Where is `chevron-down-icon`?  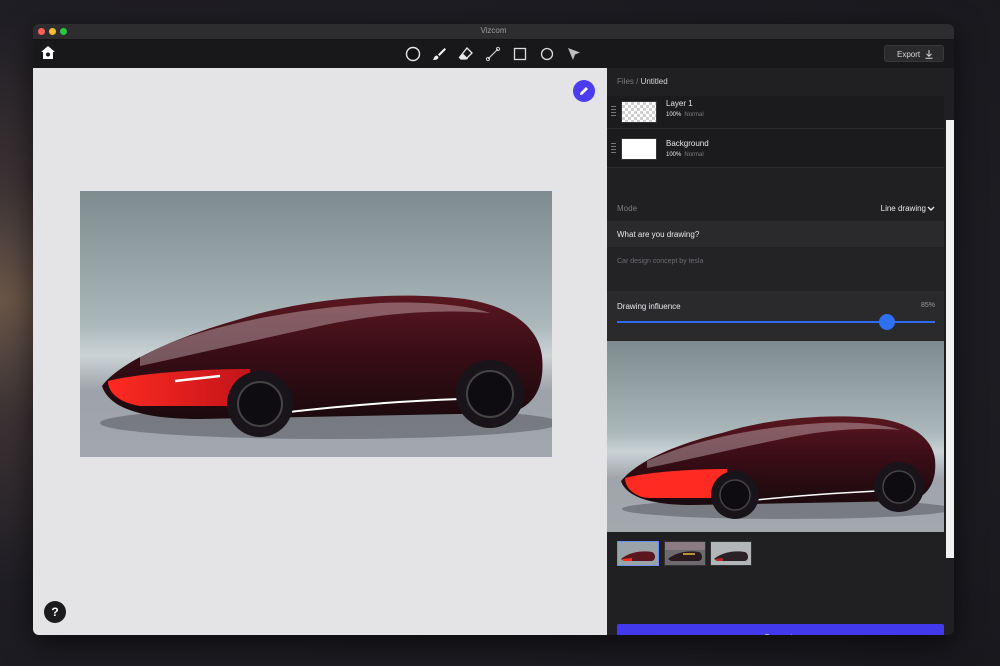 chevron-down-icon is located at coordinates (931, 209).